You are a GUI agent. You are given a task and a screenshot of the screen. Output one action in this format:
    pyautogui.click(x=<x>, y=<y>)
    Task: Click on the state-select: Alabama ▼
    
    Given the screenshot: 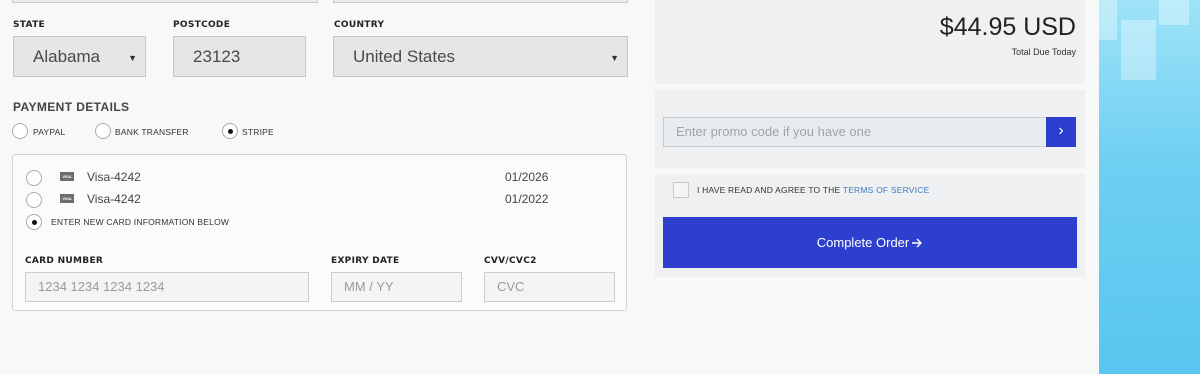 What is the action you would take?
    pyautogui.click(x=79, y=56)
    